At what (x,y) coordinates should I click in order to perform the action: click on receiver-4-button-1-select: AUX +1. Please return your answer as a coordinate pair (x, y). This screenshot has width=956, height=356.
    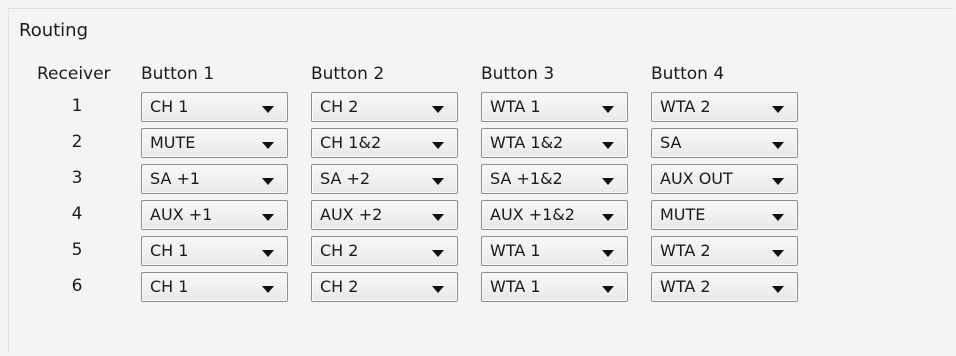
    Looking at the image, I should click on (214, 215).